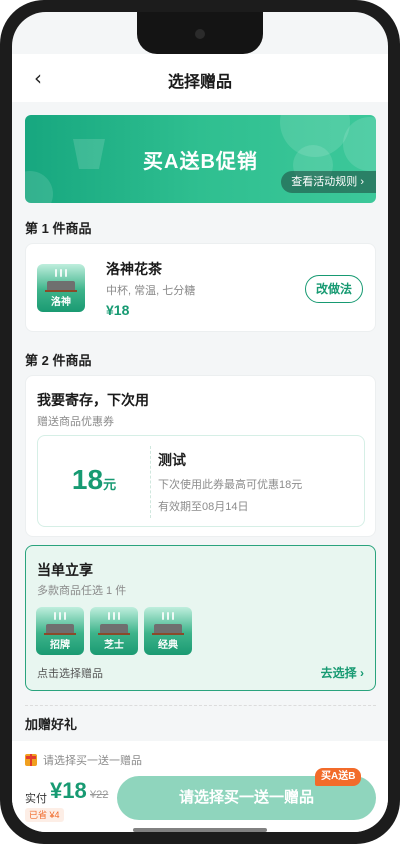 The height and width of the screenshot is (844, 400). I want to click on activity-rules-button: 查看活动规则 ›, so click(328, 182).